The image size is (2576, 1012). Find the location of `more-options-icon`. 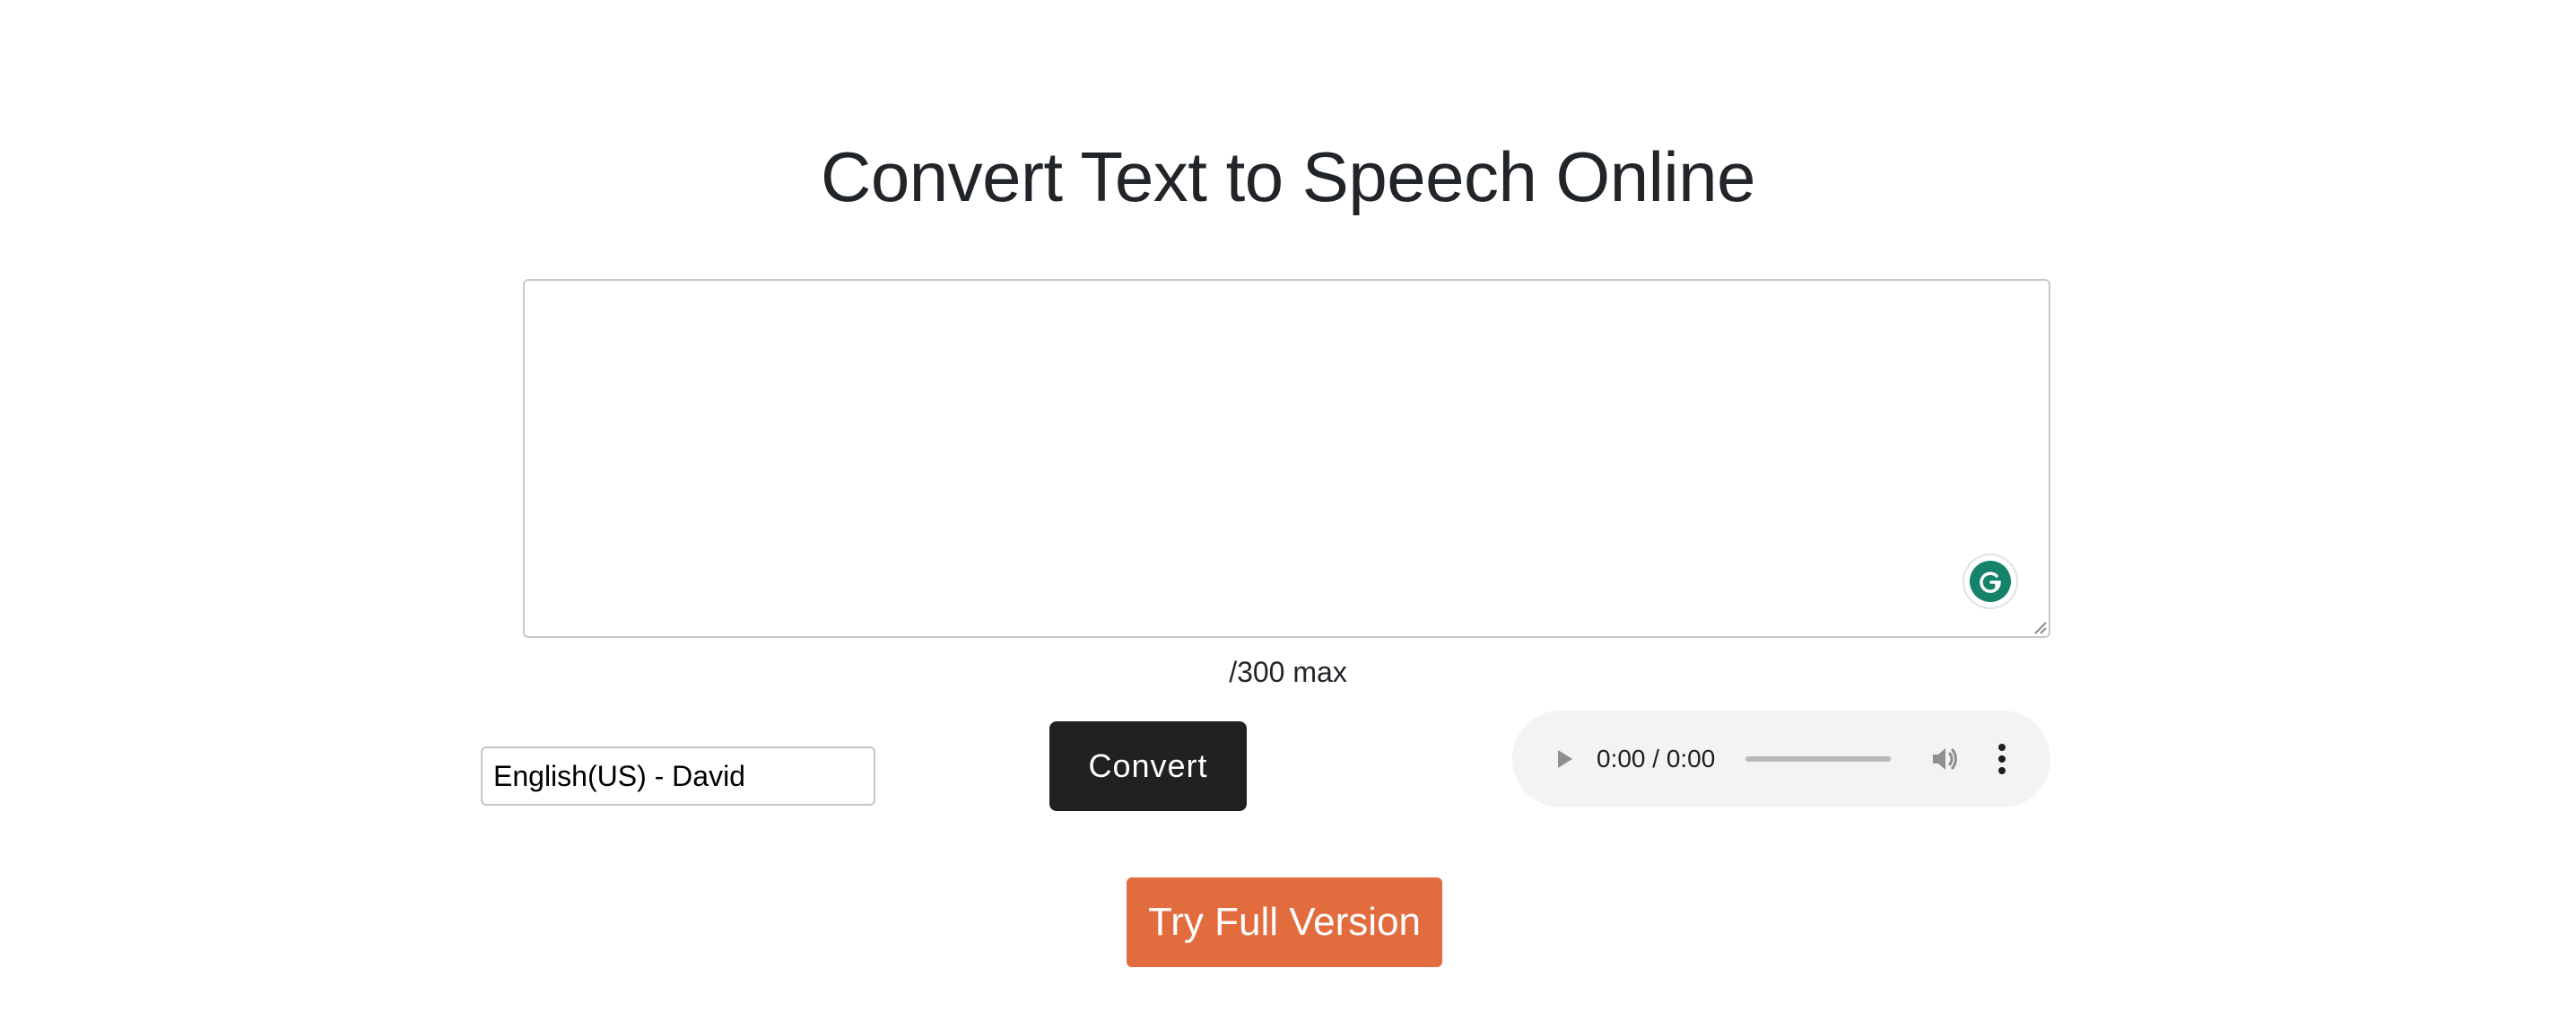

more-options-icon is located at coordinates (2002, 759).